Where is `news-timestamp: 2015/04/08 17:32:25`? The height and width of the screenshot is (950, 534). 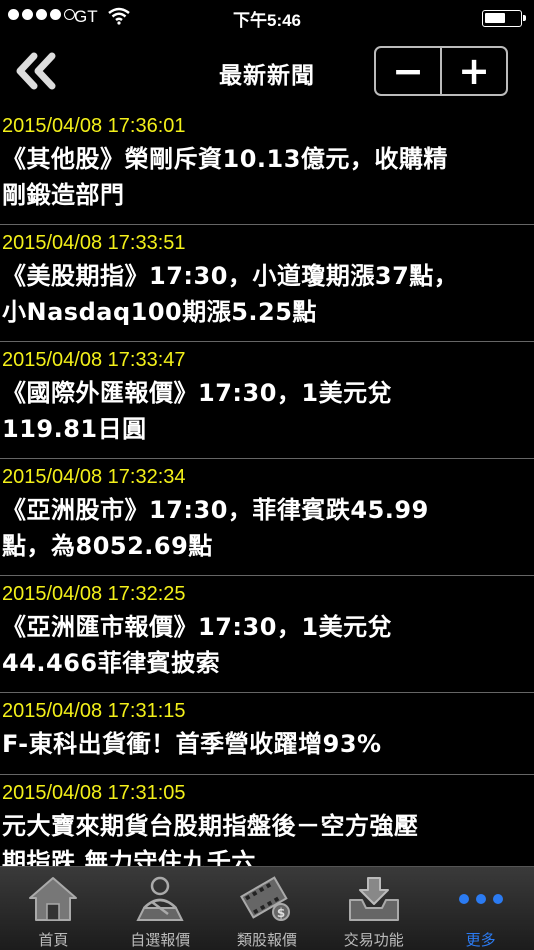 news-timestamp: 2015/04/08 17:32:25 is located at coordinates (94, 594).